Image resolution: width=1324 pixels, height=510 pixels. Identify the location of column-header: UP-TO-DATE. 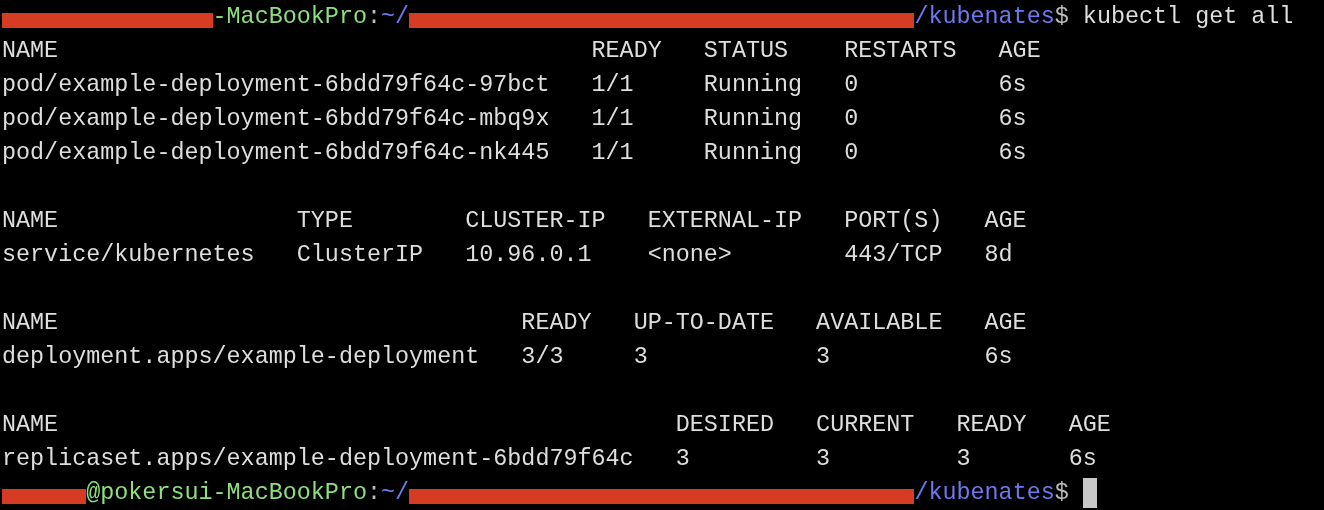
(704, 323).